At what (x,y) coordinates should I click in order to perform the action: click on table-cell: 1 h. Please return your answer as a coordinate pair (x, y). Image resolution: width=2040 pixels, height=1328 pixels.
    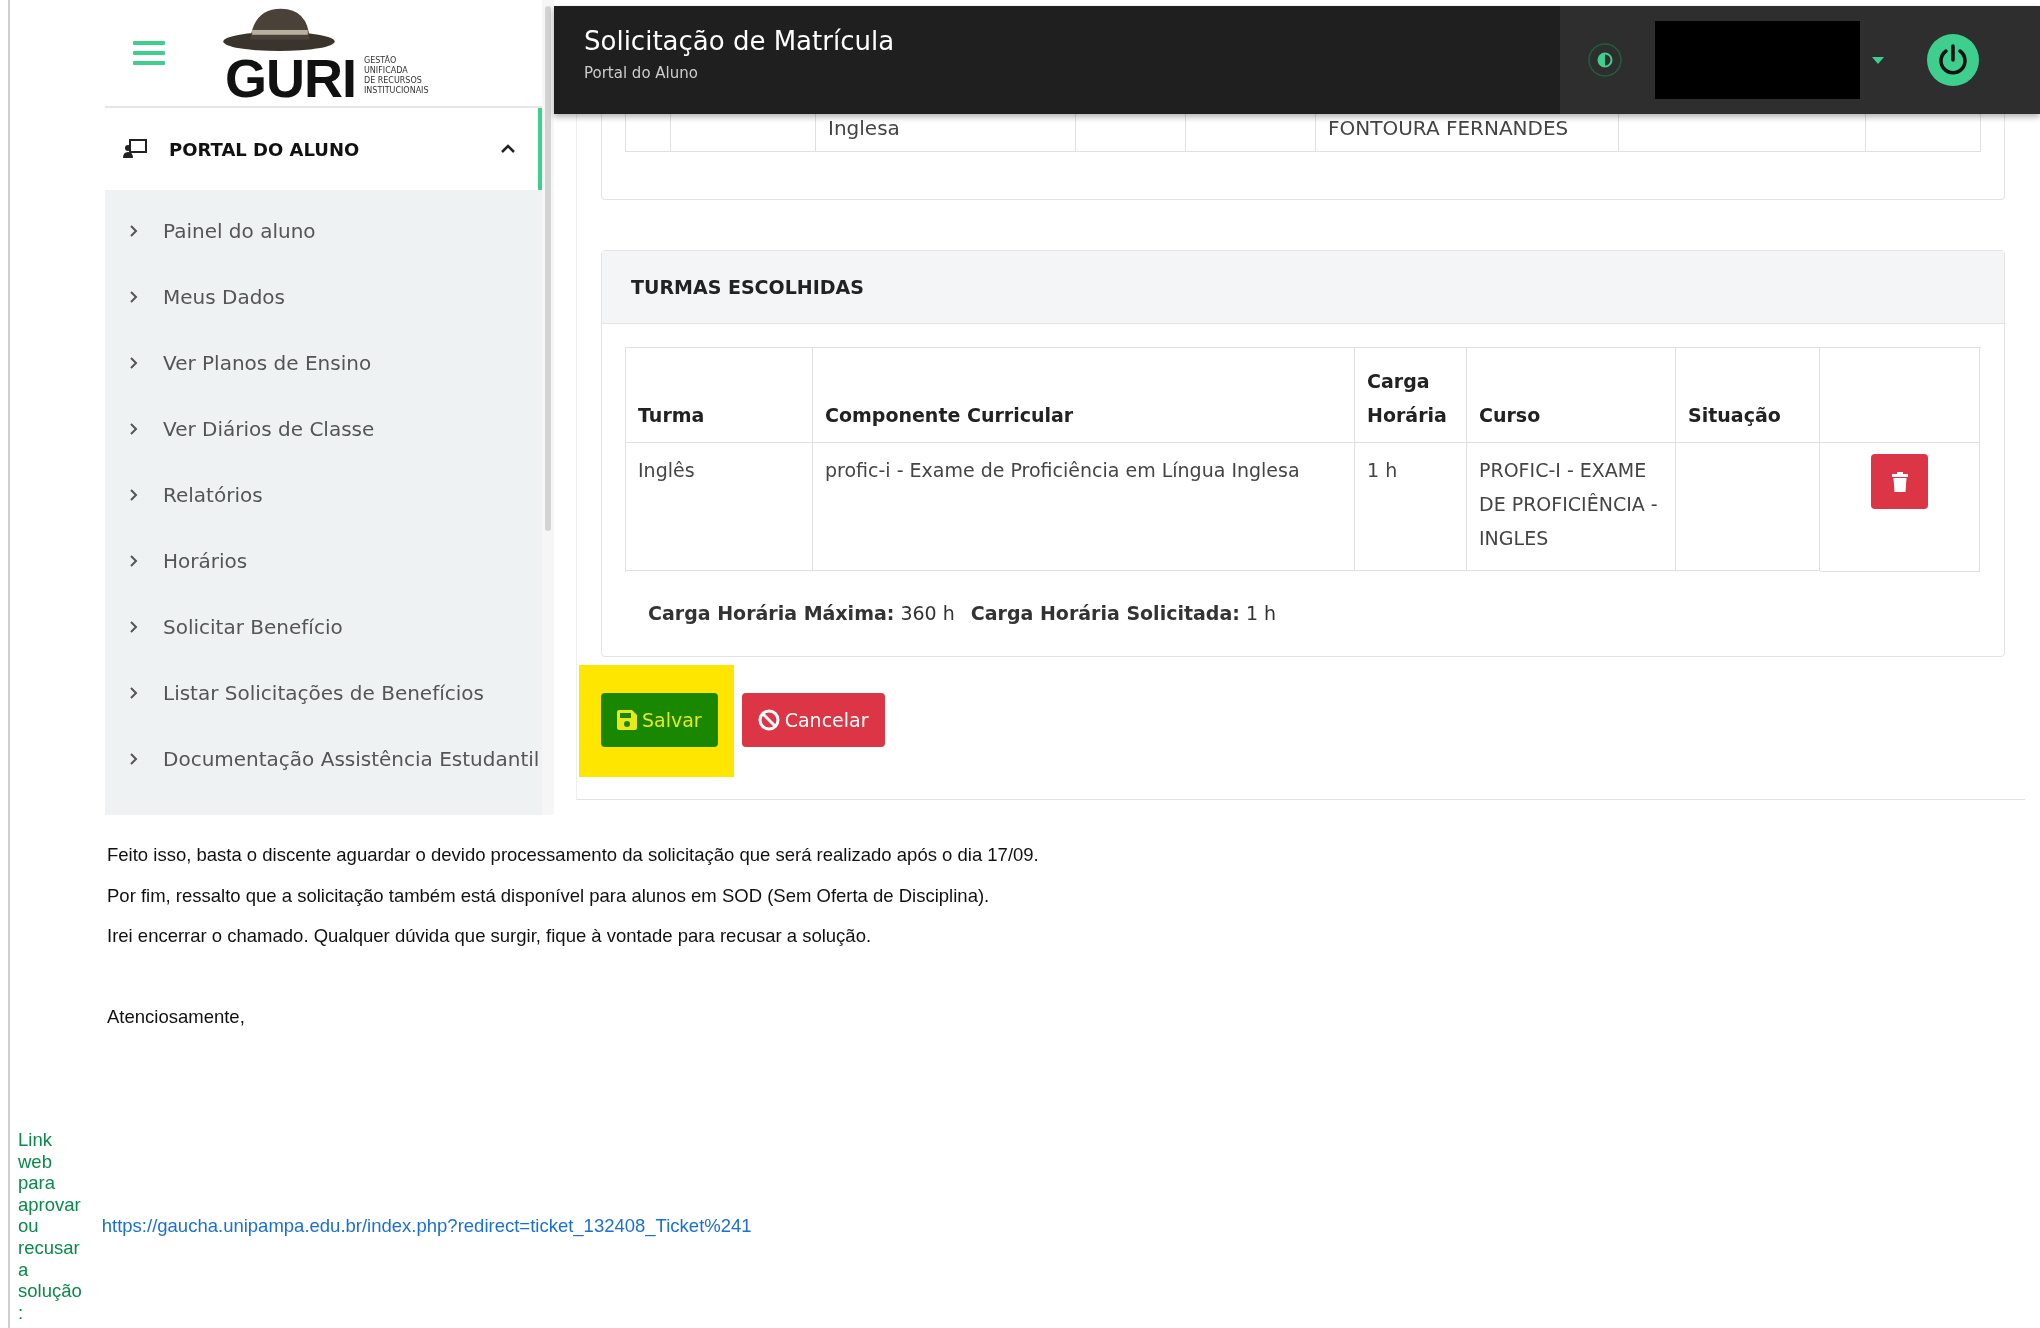
    Looking at the image, I should click on (1411, 507).